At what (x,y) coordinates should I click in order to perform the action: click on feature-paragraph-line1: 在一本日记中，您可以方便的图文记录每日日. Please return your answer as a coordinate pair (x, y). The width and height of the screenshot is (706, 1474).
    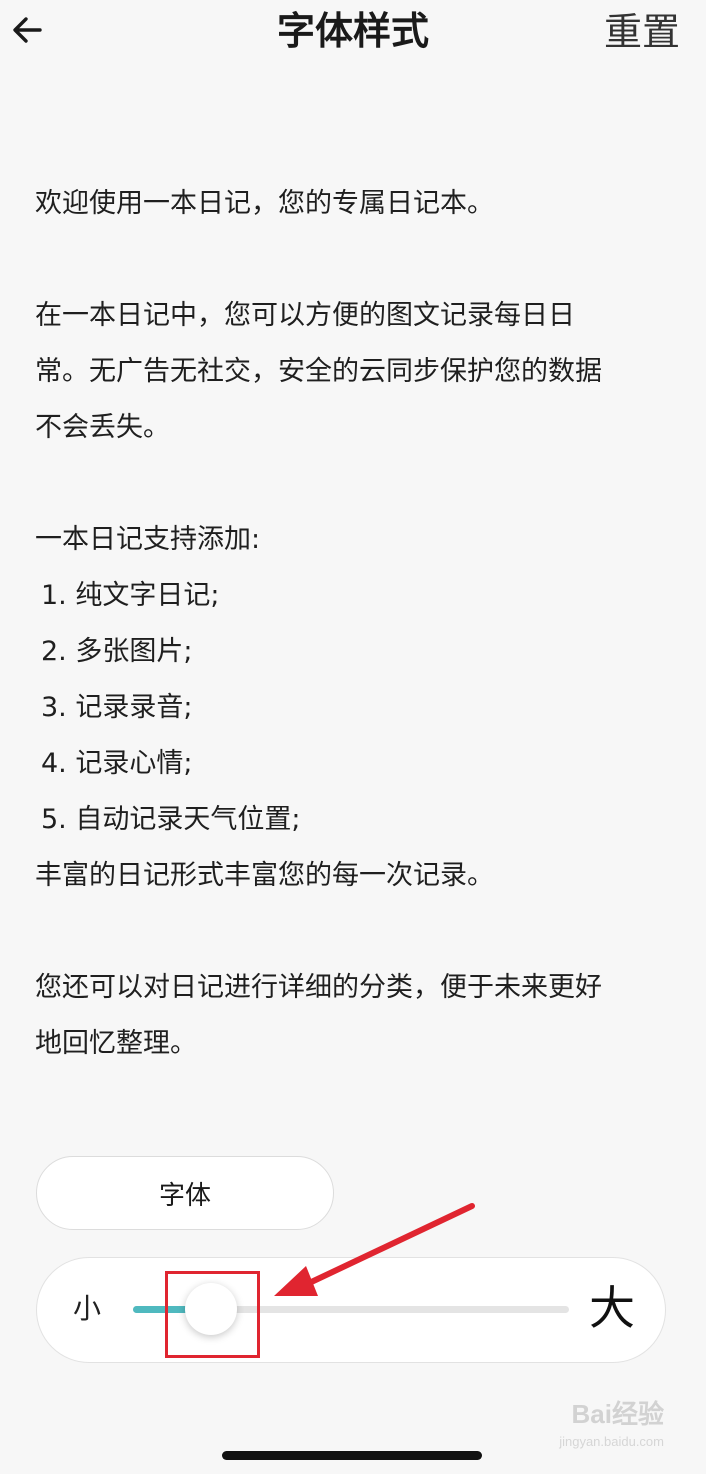
    Looking at the image, I should click on (305, 315).